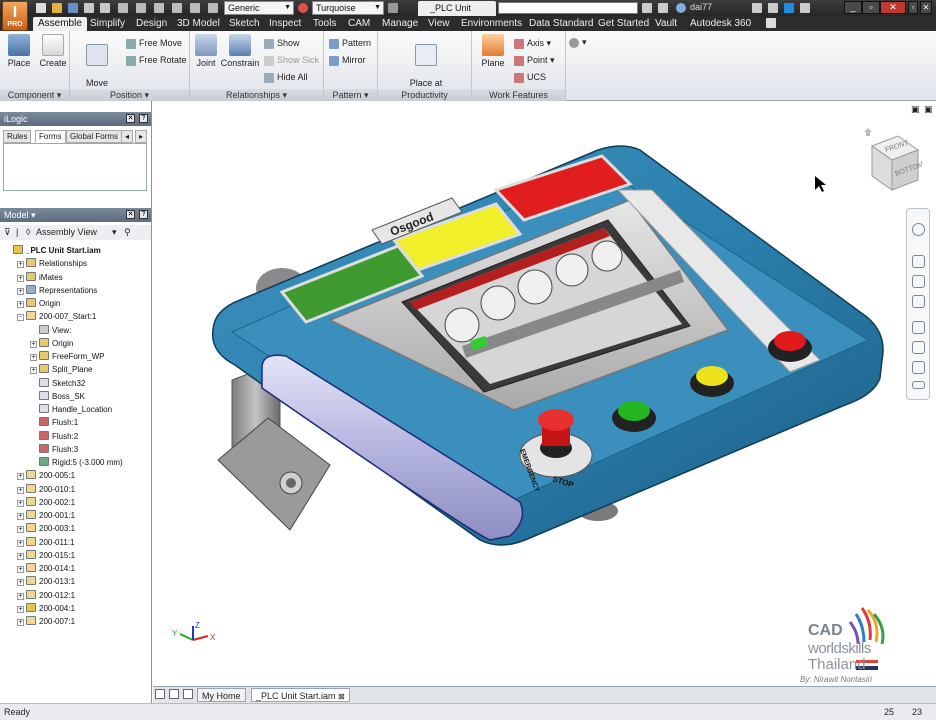 This screenshot has height=720, width=936. Describe the element at coordinates (188, 694) in the screenshot. I see `cascade-icon` at that location.